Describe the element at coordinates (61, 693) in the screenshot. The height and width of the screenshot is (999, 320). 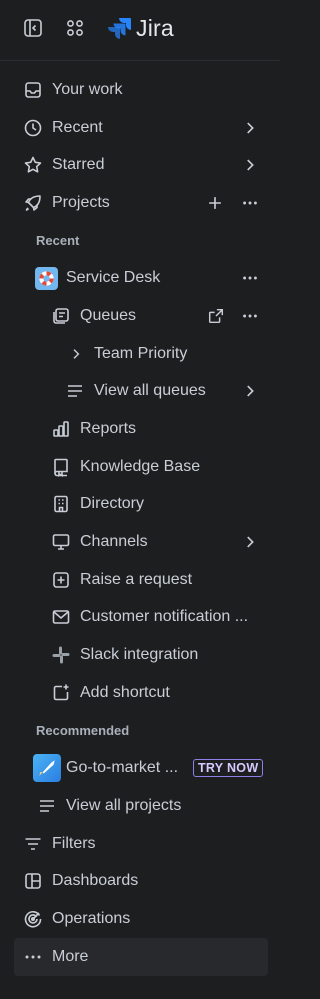
I see `add-shortcut-icon` at that location.